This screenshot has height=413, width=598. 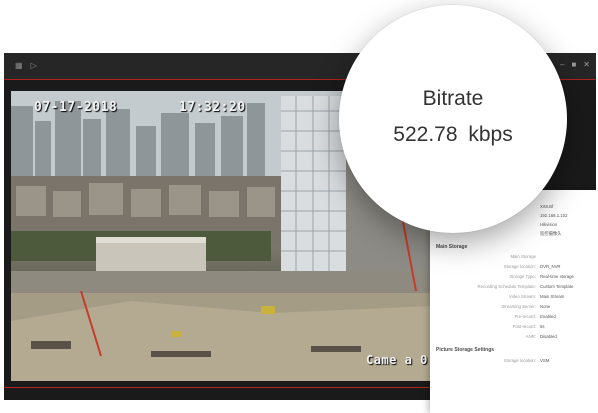 What do you see at coordinates (452, 247) in the screenshot?
I see `section-title-main-storage: Main Storage` at bounding box center [452, 247].